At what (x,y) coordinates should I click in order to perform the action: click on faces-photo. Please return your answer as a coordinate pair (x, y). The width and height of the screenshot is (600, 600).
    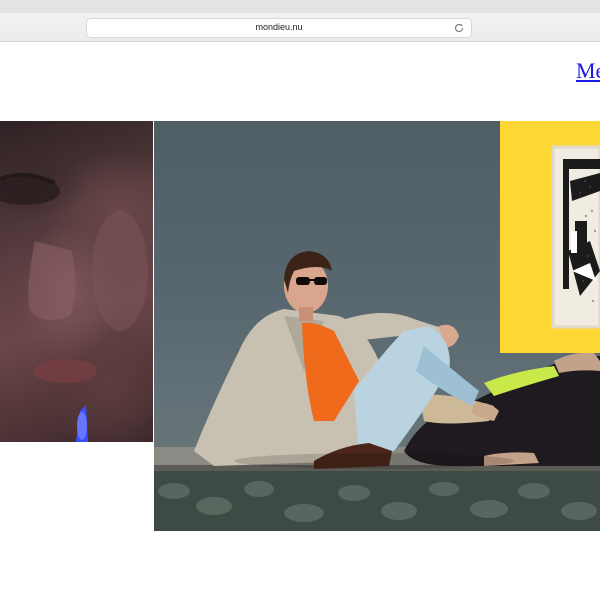
    Looking at the image, I should click on (74, 307).